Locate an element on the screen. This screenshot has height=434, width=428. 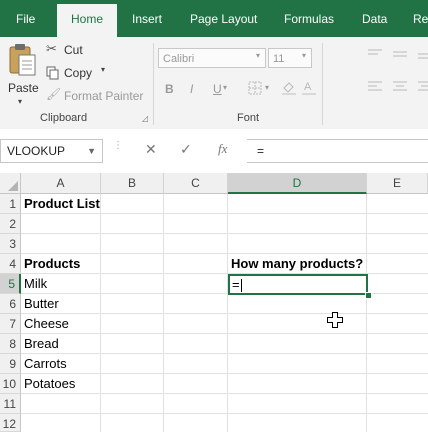
row-header-1: 1 is located at coordinates (10, 204).